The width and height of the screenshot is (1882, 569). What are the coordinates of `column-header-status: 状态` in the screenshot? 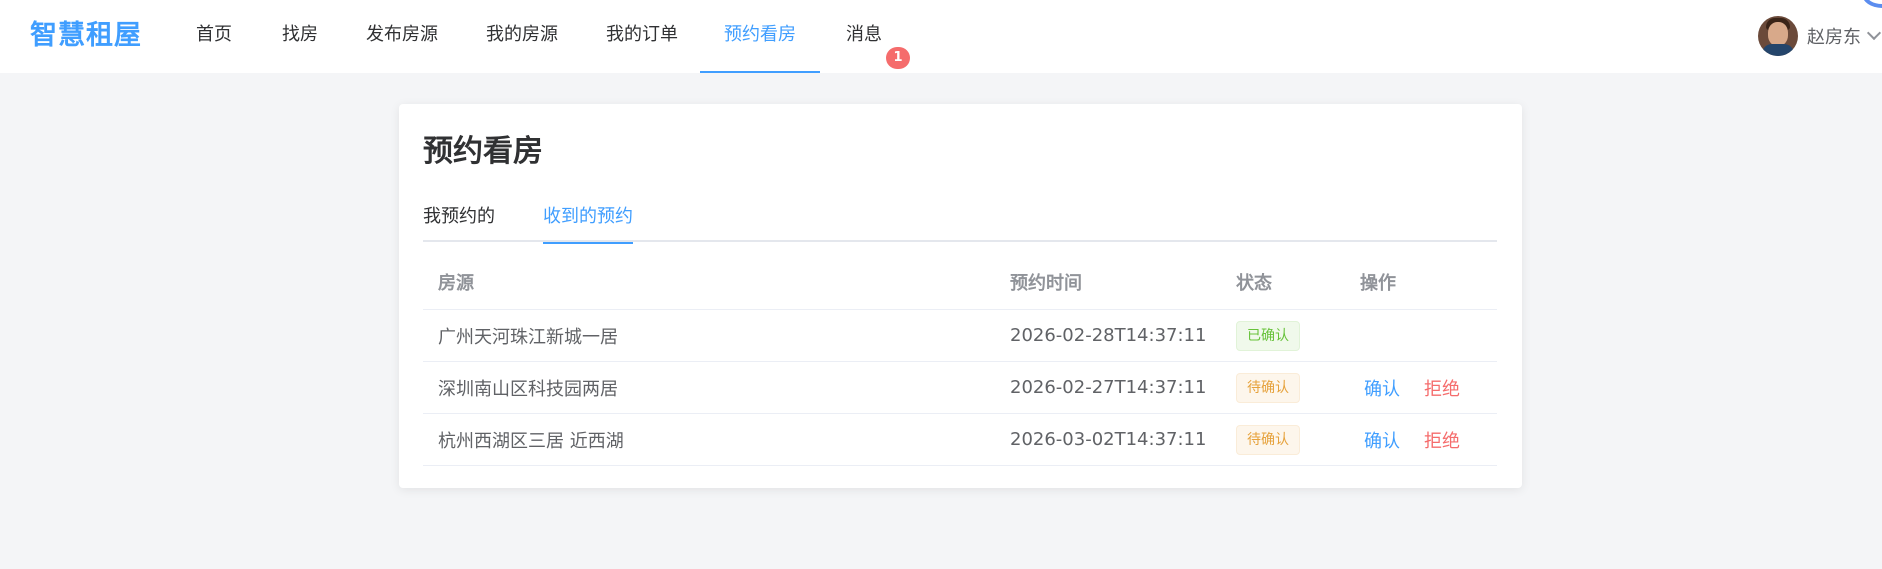 It's located at (1254, 283).